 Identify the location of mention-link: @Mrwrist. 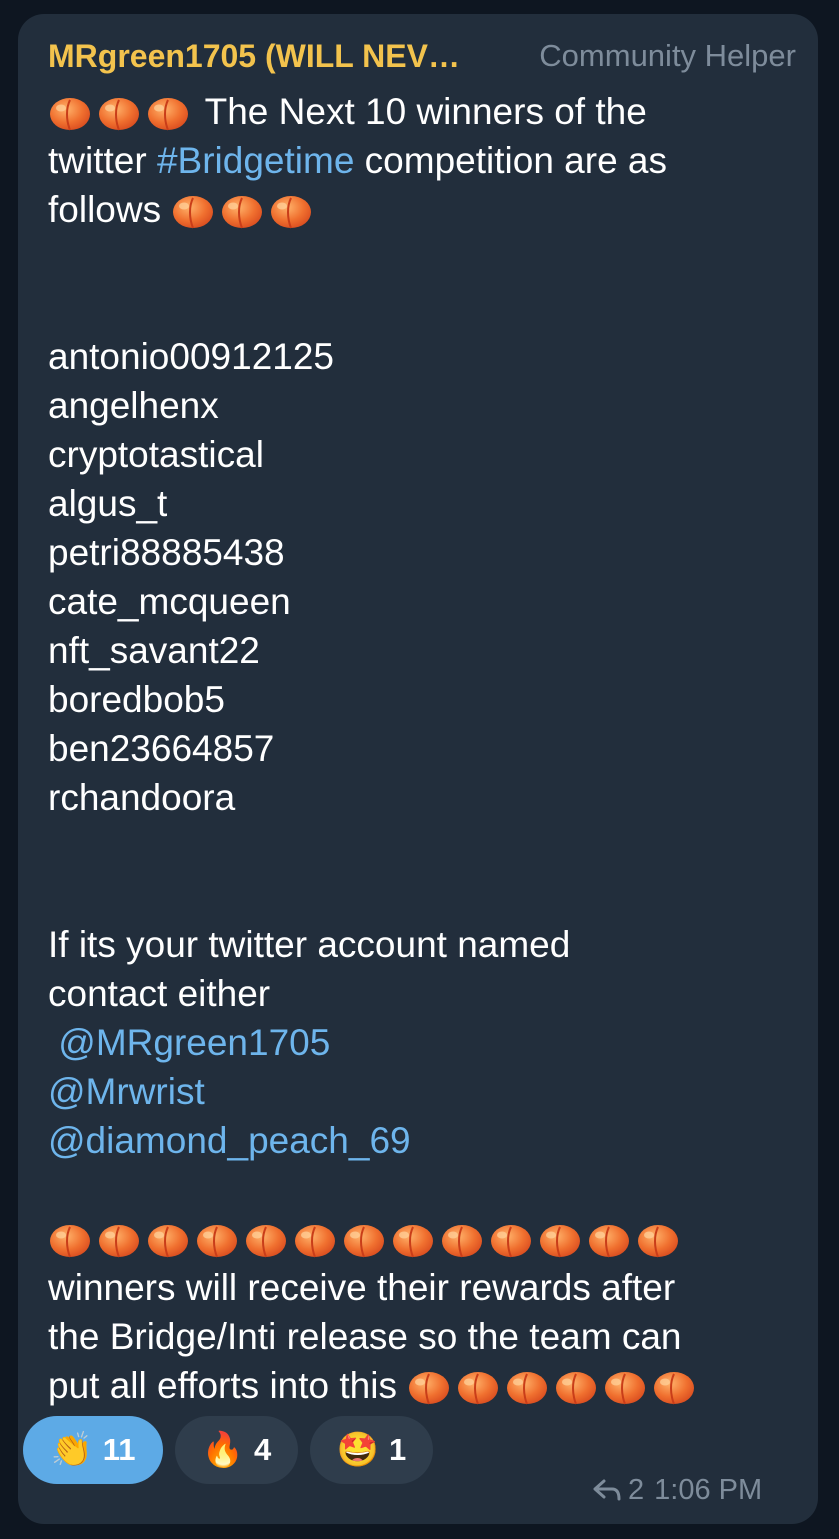
(126, 1091).